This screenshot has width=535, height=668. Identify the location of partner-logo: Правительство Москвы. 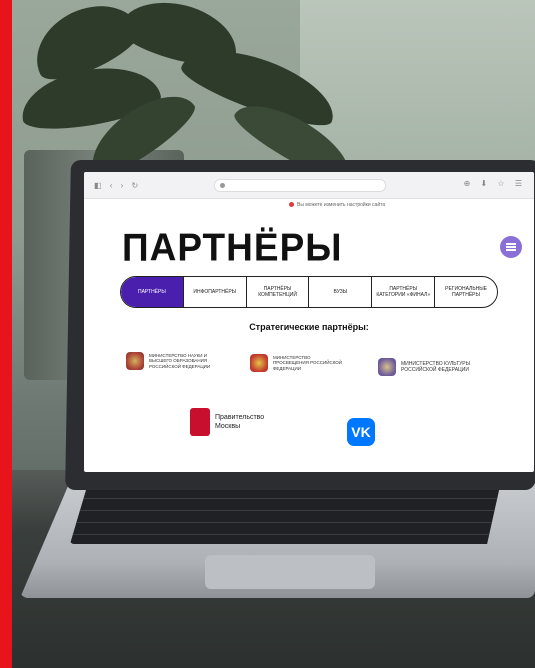
(232, 422).